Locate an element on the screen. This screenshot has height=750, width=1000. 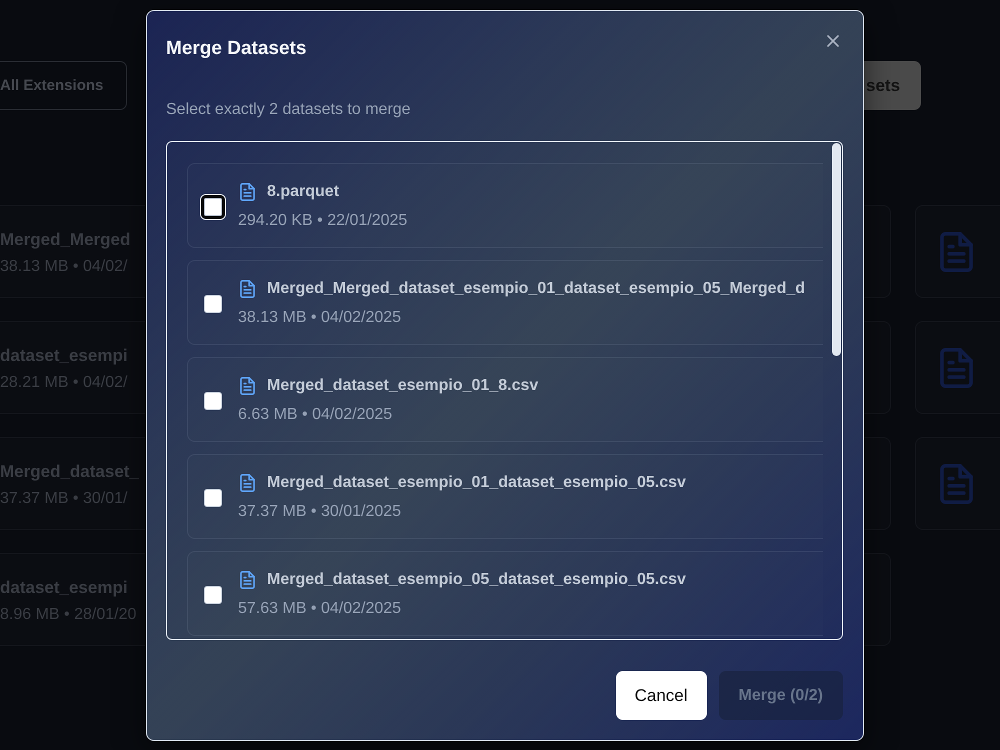
dataset-name: Merged_dataset_esempio_05_dataset_esempio_05.csv is located at coordinates (476, 580).